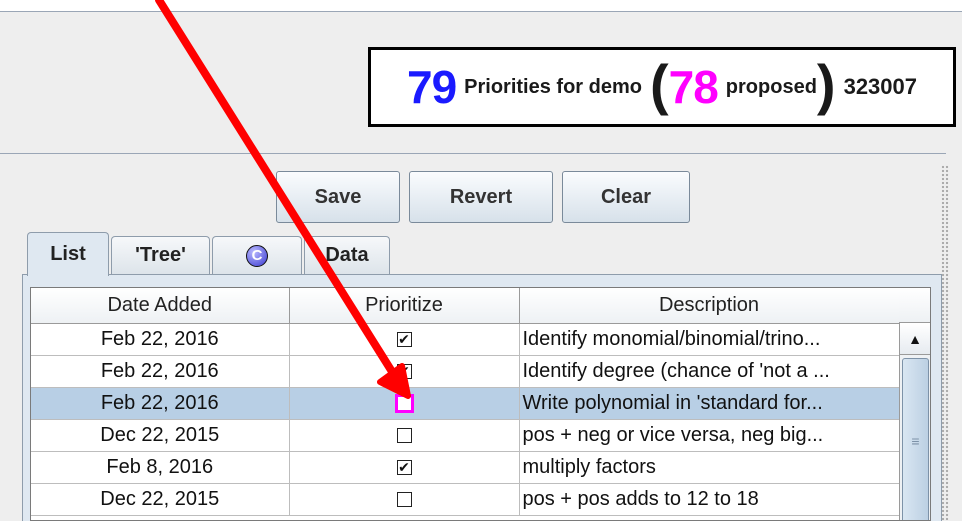 This screenshot has height=521, width=962. What do you see at coordinates (826, 84) in the screenshot?
I see `close-paren: )` at bounding box center [826, 84].